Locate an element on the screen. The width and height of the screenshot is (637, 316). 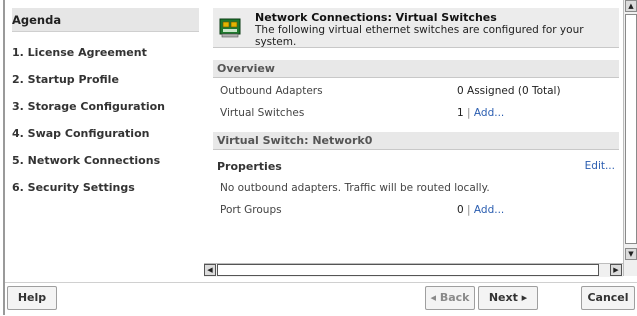
vertical-scroll-thumb is located at coordinates (631, 129).